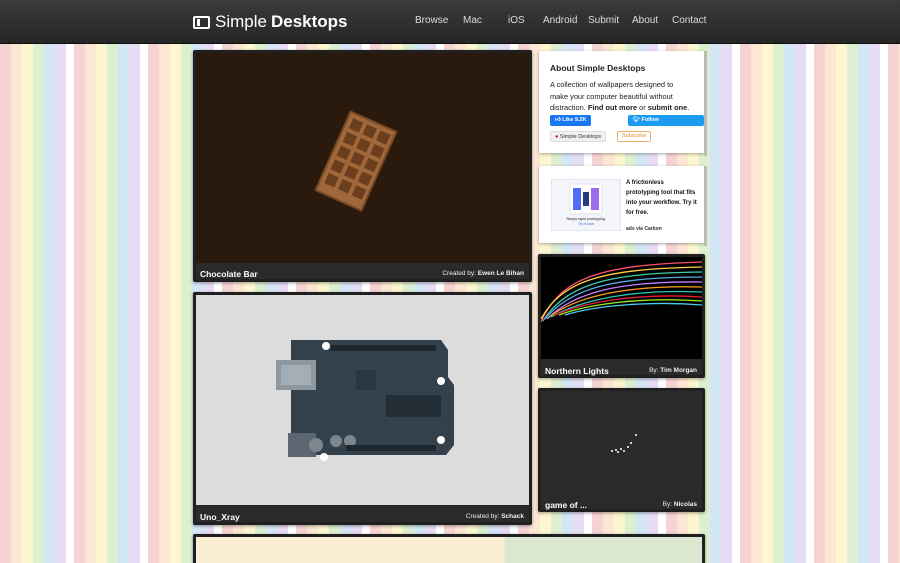 Image resolution: width=900 pixels, height=563 pixels. Describe the element at coordinates (636, 120) in the screenshot. I see `twitter-icon: 🐦︎` at that location.